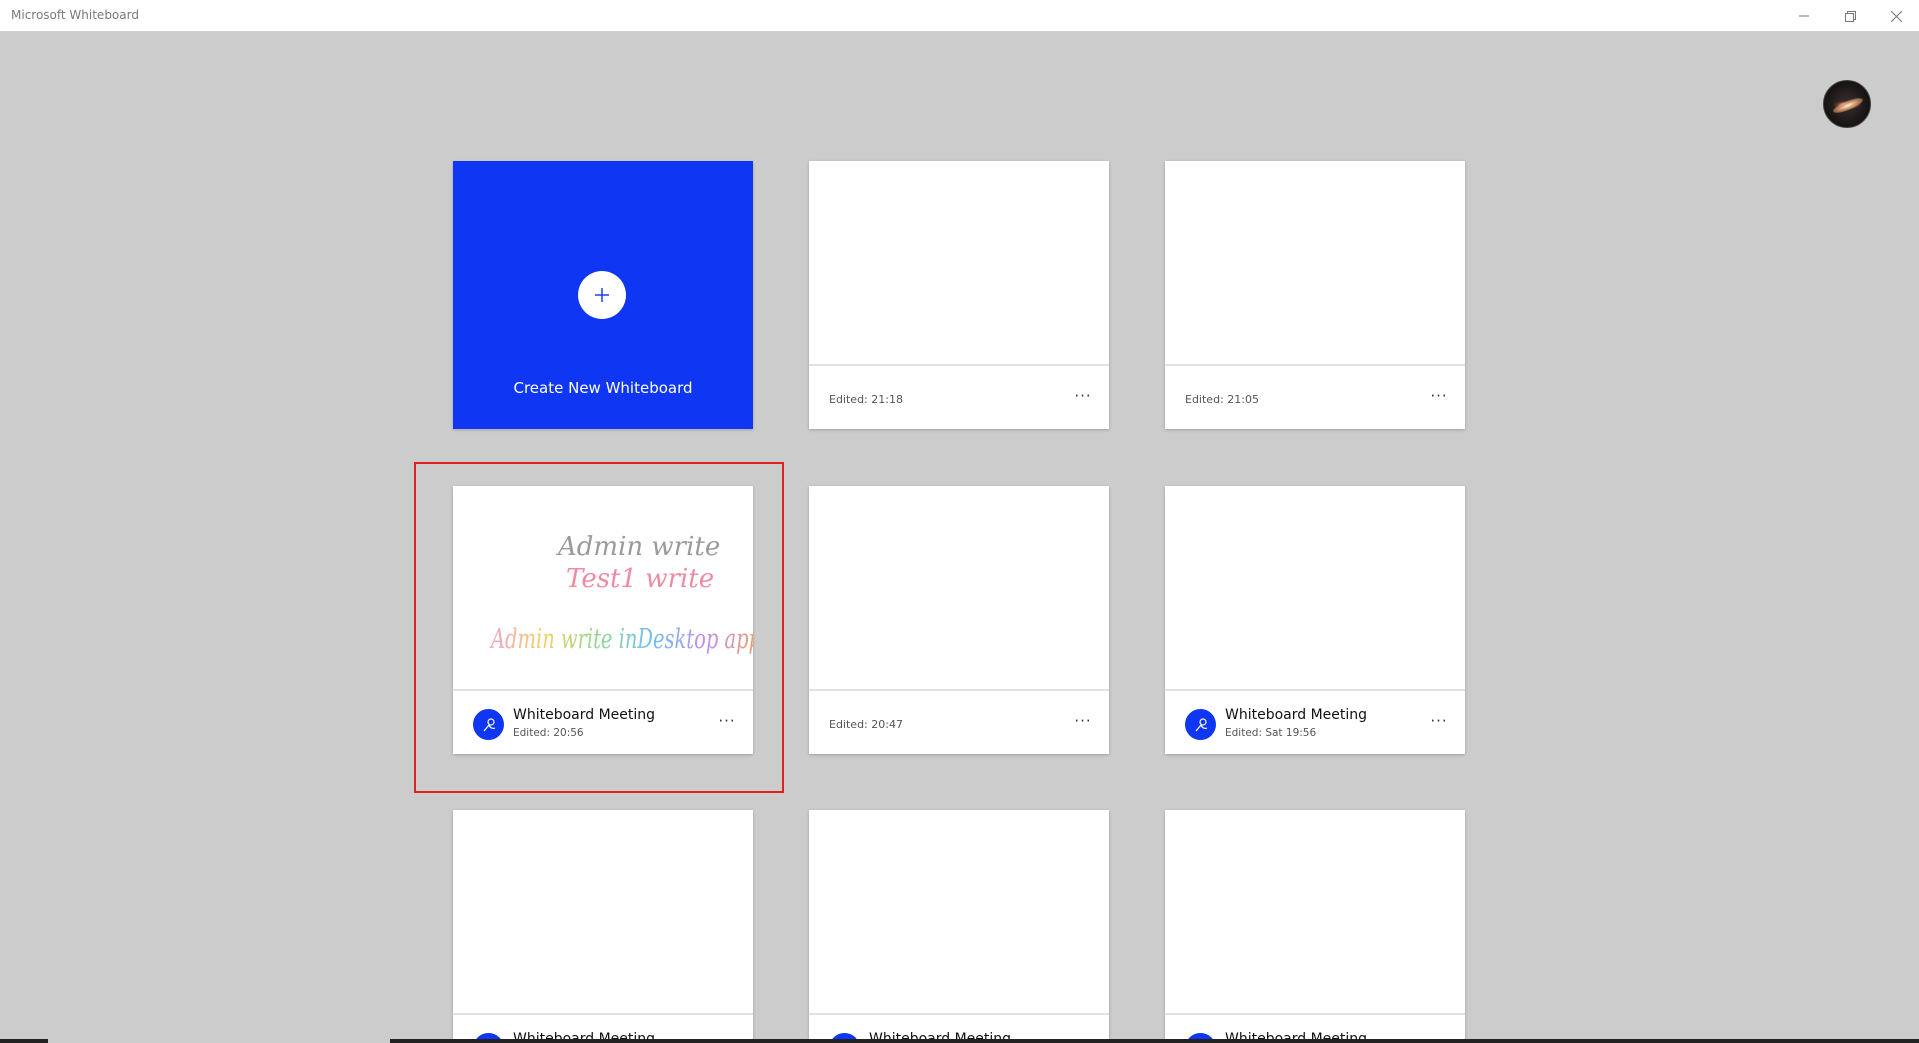  I want to click on card-footer: Whiteboard Meeting Edited: Sat 19:56 ···, so click(1315, 721).